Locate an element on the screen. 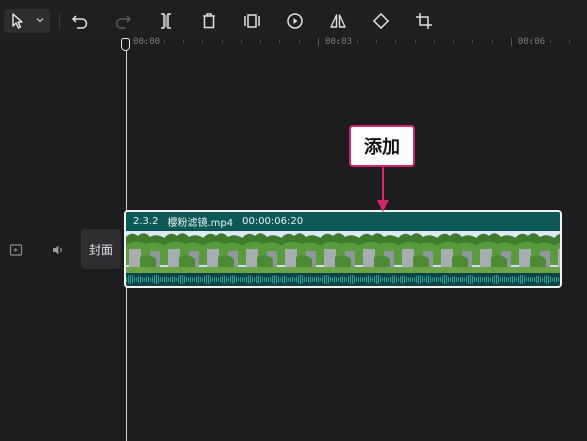  freeze-frame-icon is located at coordinates (252, 21).